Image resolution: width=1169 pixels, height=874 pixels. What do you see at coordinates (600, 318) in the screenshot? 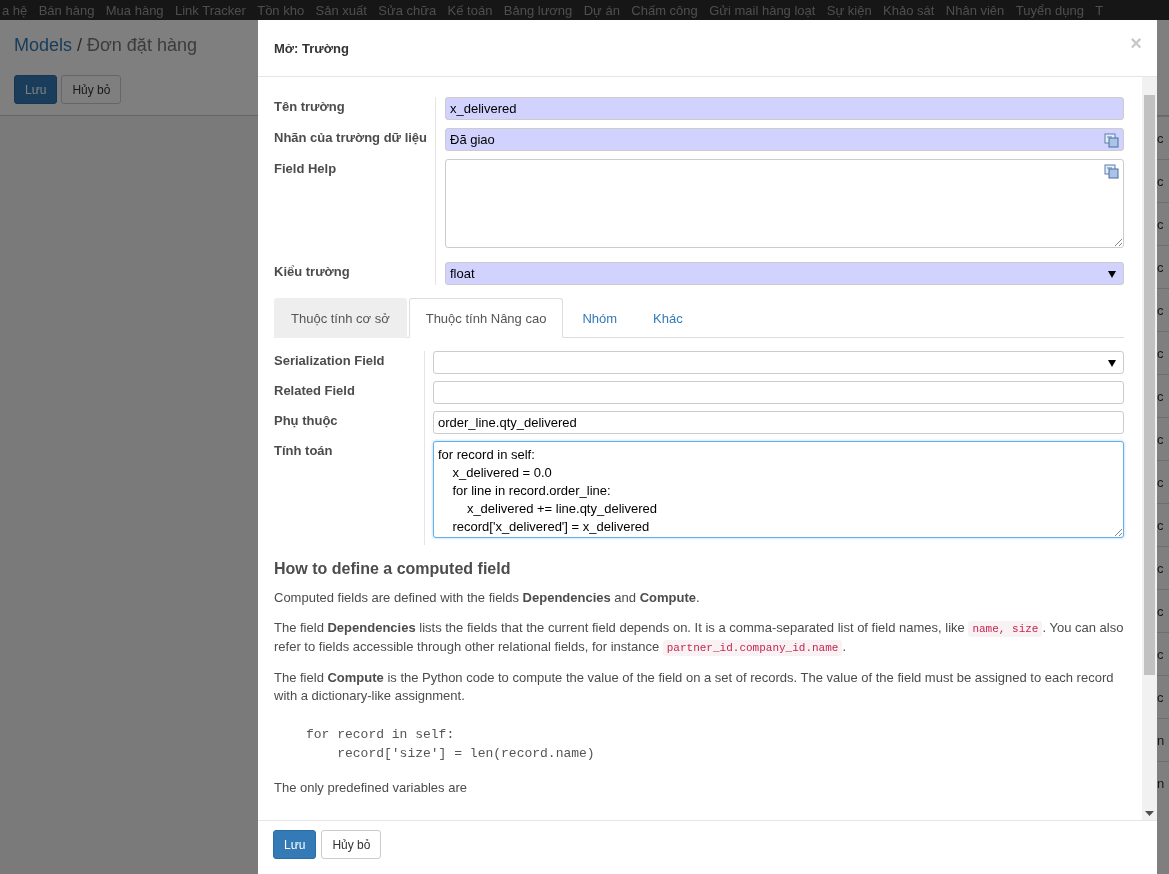
I see `tab: Nhóm` at bounding box center [600, 318].